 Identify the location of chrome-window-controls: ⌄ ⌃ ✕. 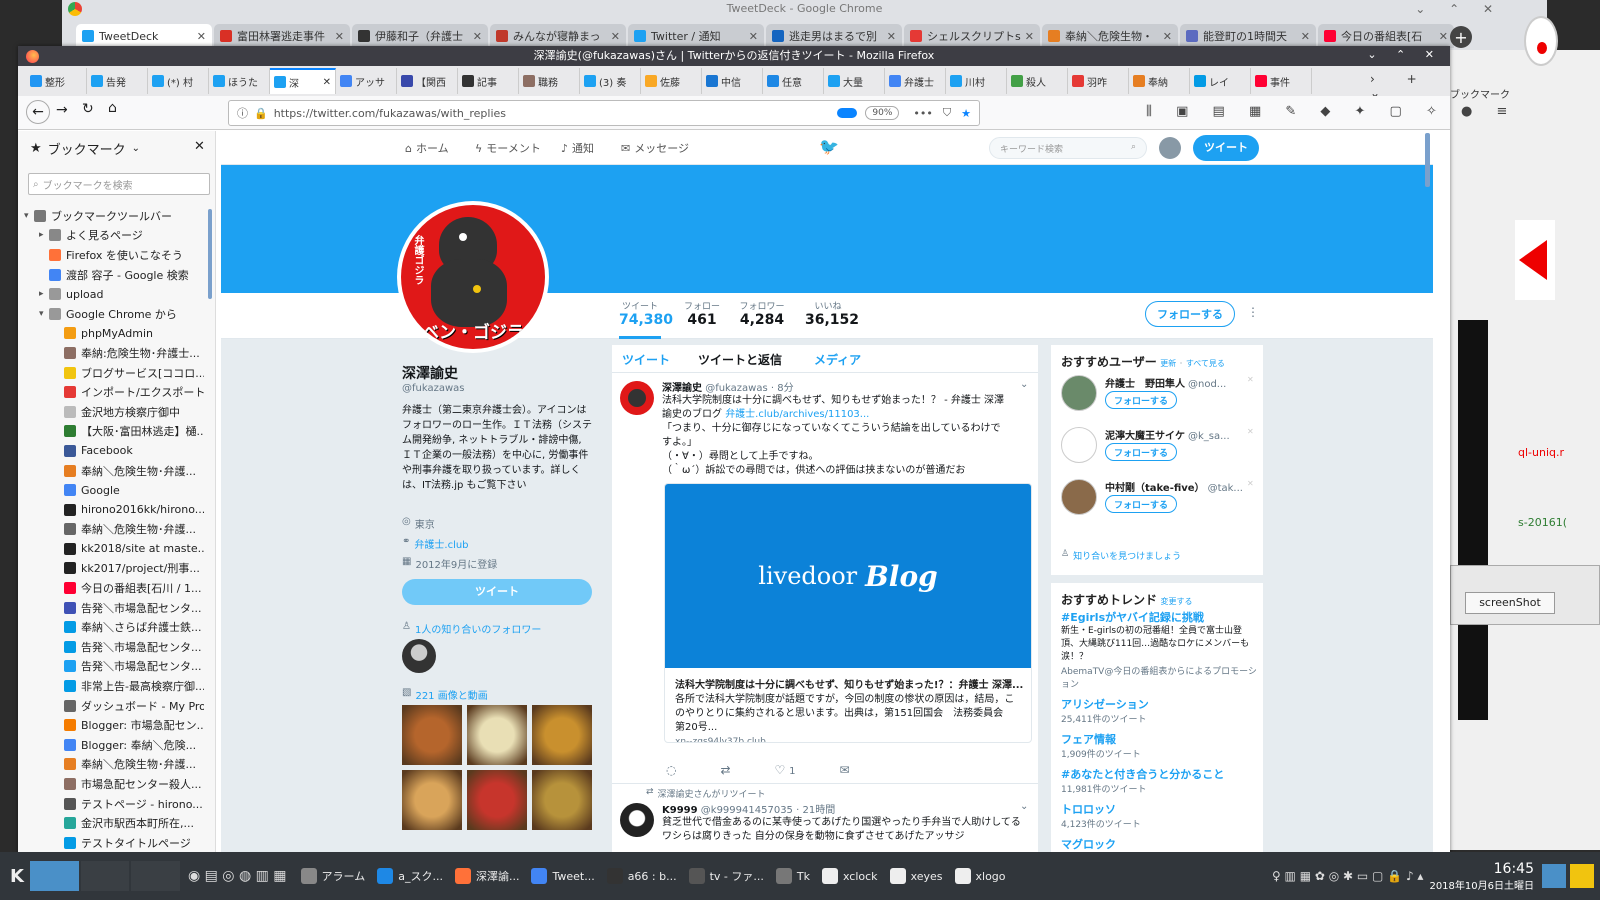
(1459, 9).